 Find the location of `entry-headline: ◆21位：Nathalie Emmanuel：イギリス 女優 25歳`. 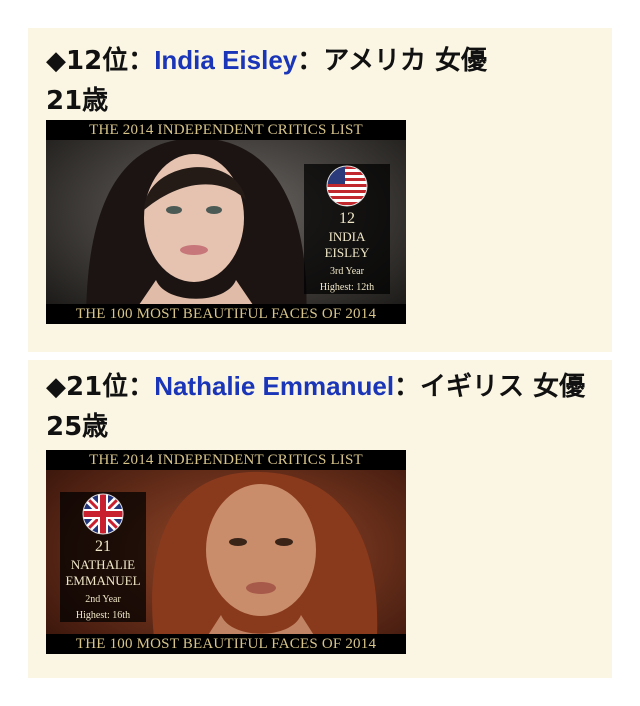

entry-headline: ◆21位：Nathalie Emmanuel：イギリス 女優 25歳 is located at coordinates (322, 406).